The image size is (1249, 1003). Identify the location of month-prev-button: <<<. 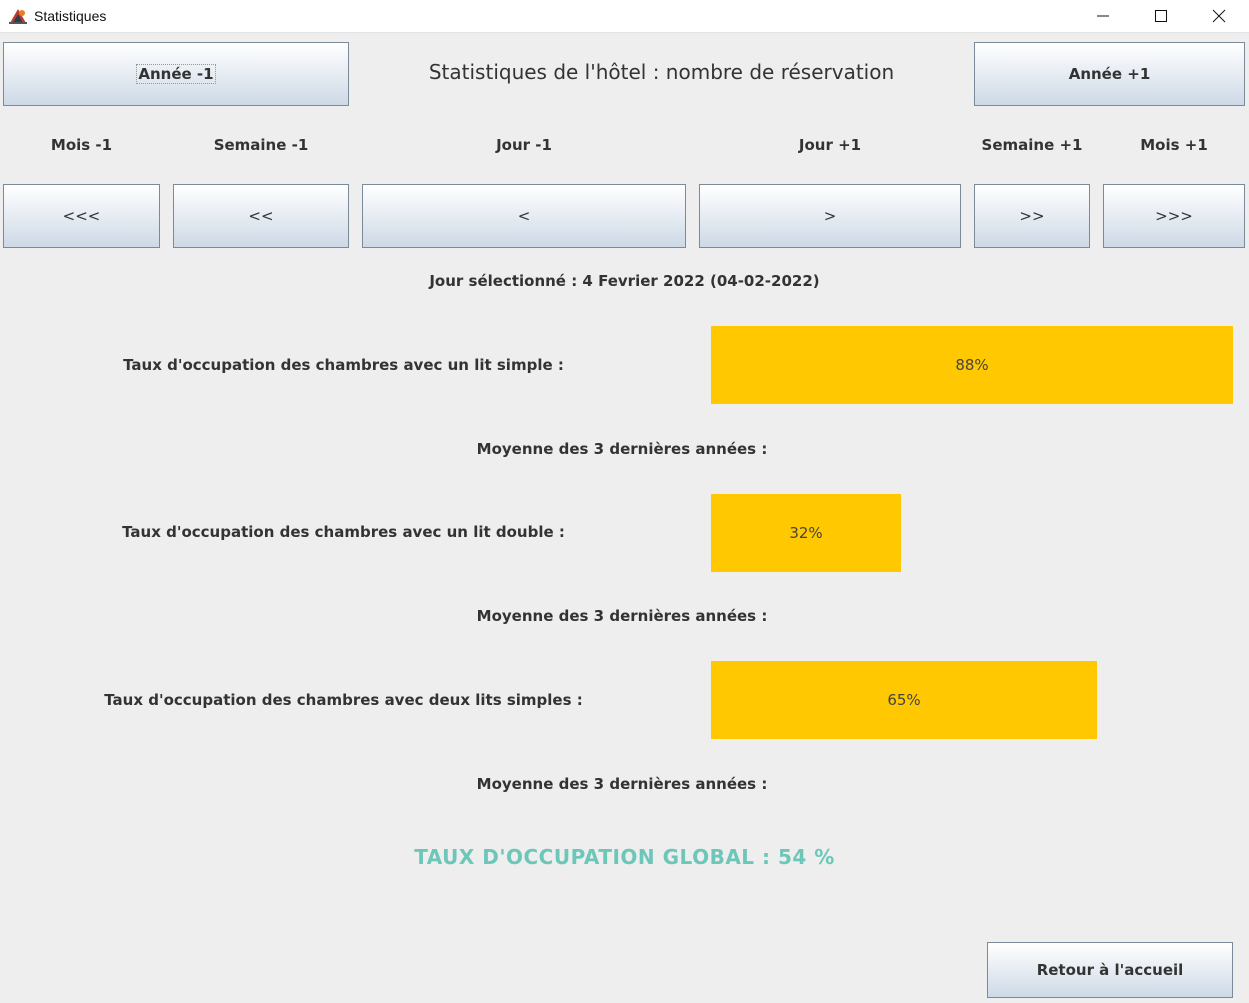
(81, 216).